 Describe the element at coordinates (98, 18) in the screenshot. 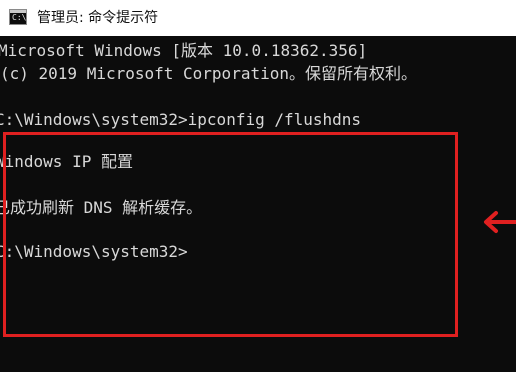

I see `window-title: 管理员: 命令提示符` at that location.